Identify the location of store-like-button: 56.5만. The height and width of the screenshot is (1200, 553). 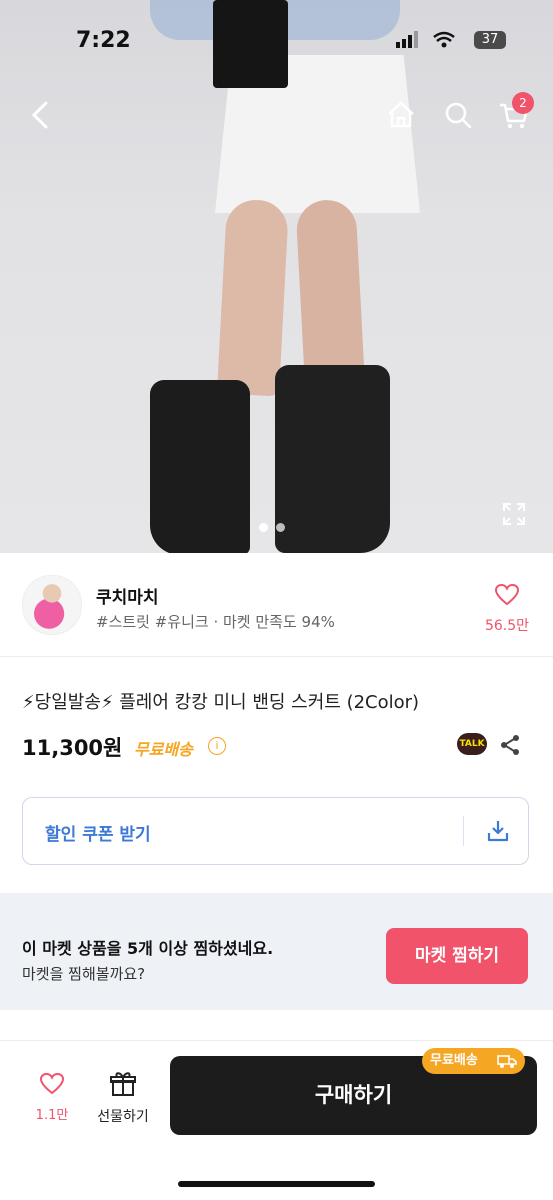
(507, 609).